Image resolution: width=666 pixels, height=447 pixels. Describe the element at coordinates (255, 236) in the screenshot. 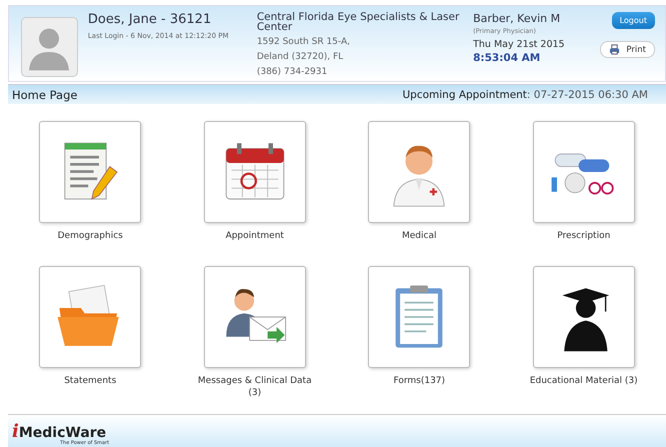

I see `tile-label: Appointment` at that location.